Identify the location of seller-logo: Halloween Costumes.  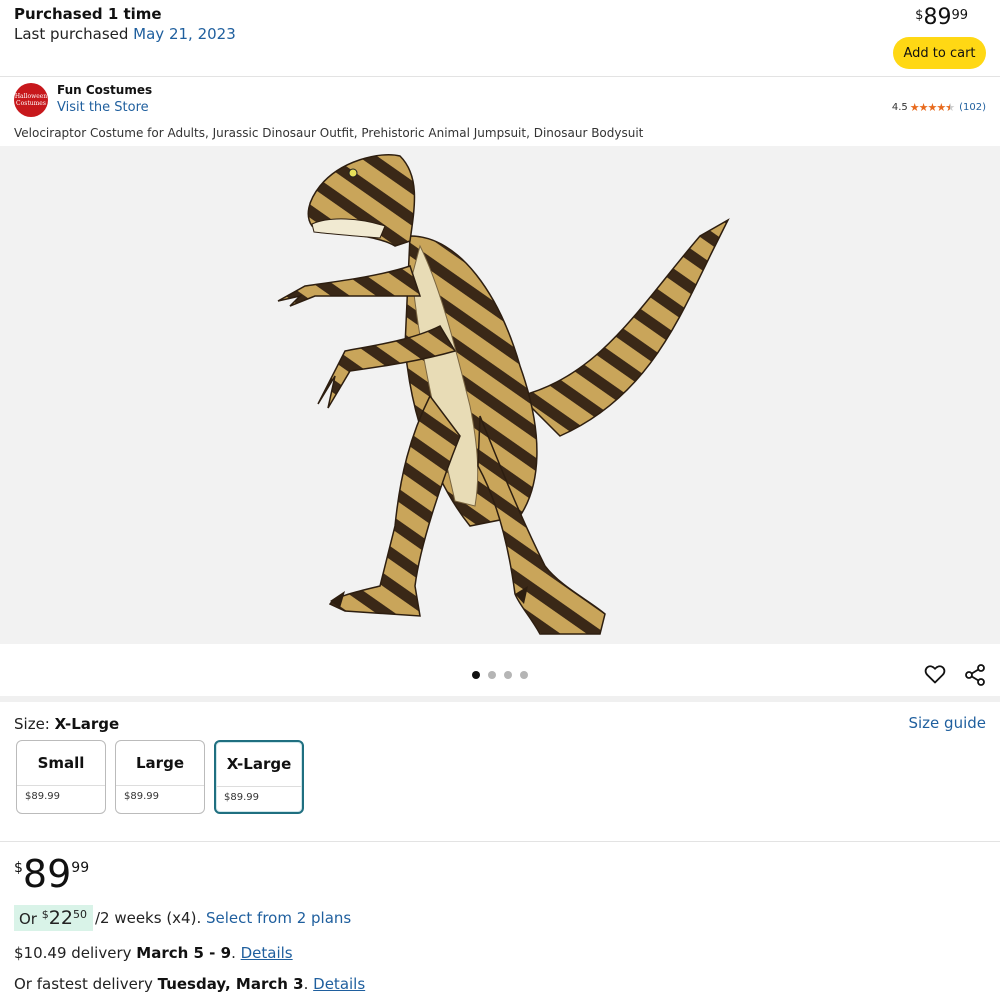
(31, 100).